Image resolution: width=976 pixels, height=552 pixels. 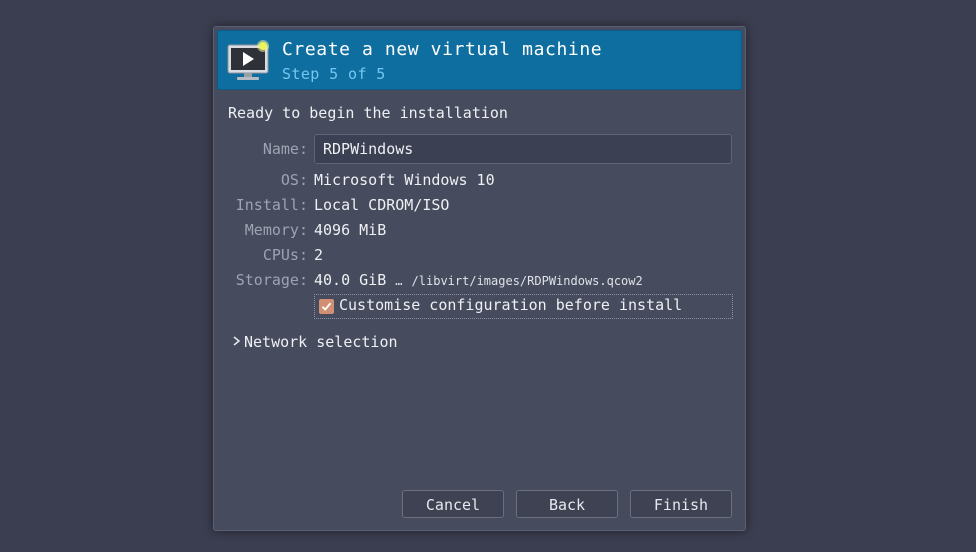 I want to click on dialog-header: Create a new virtual machine Step 5 of 5, so click(x=479, y=60).